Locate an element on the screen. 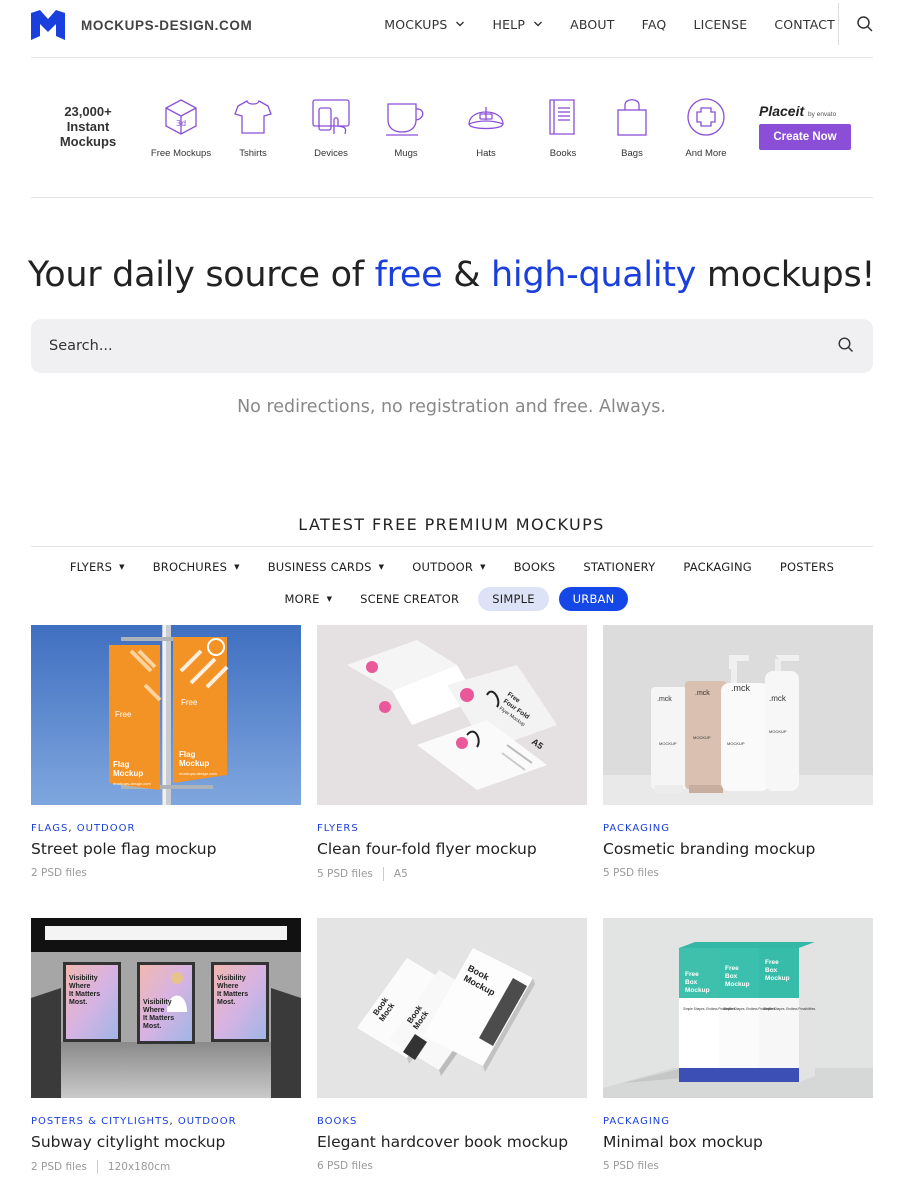 The width and height of the screenshot is (903, 1200). filter-urban: URBAN is located at coordinates (593, 599).